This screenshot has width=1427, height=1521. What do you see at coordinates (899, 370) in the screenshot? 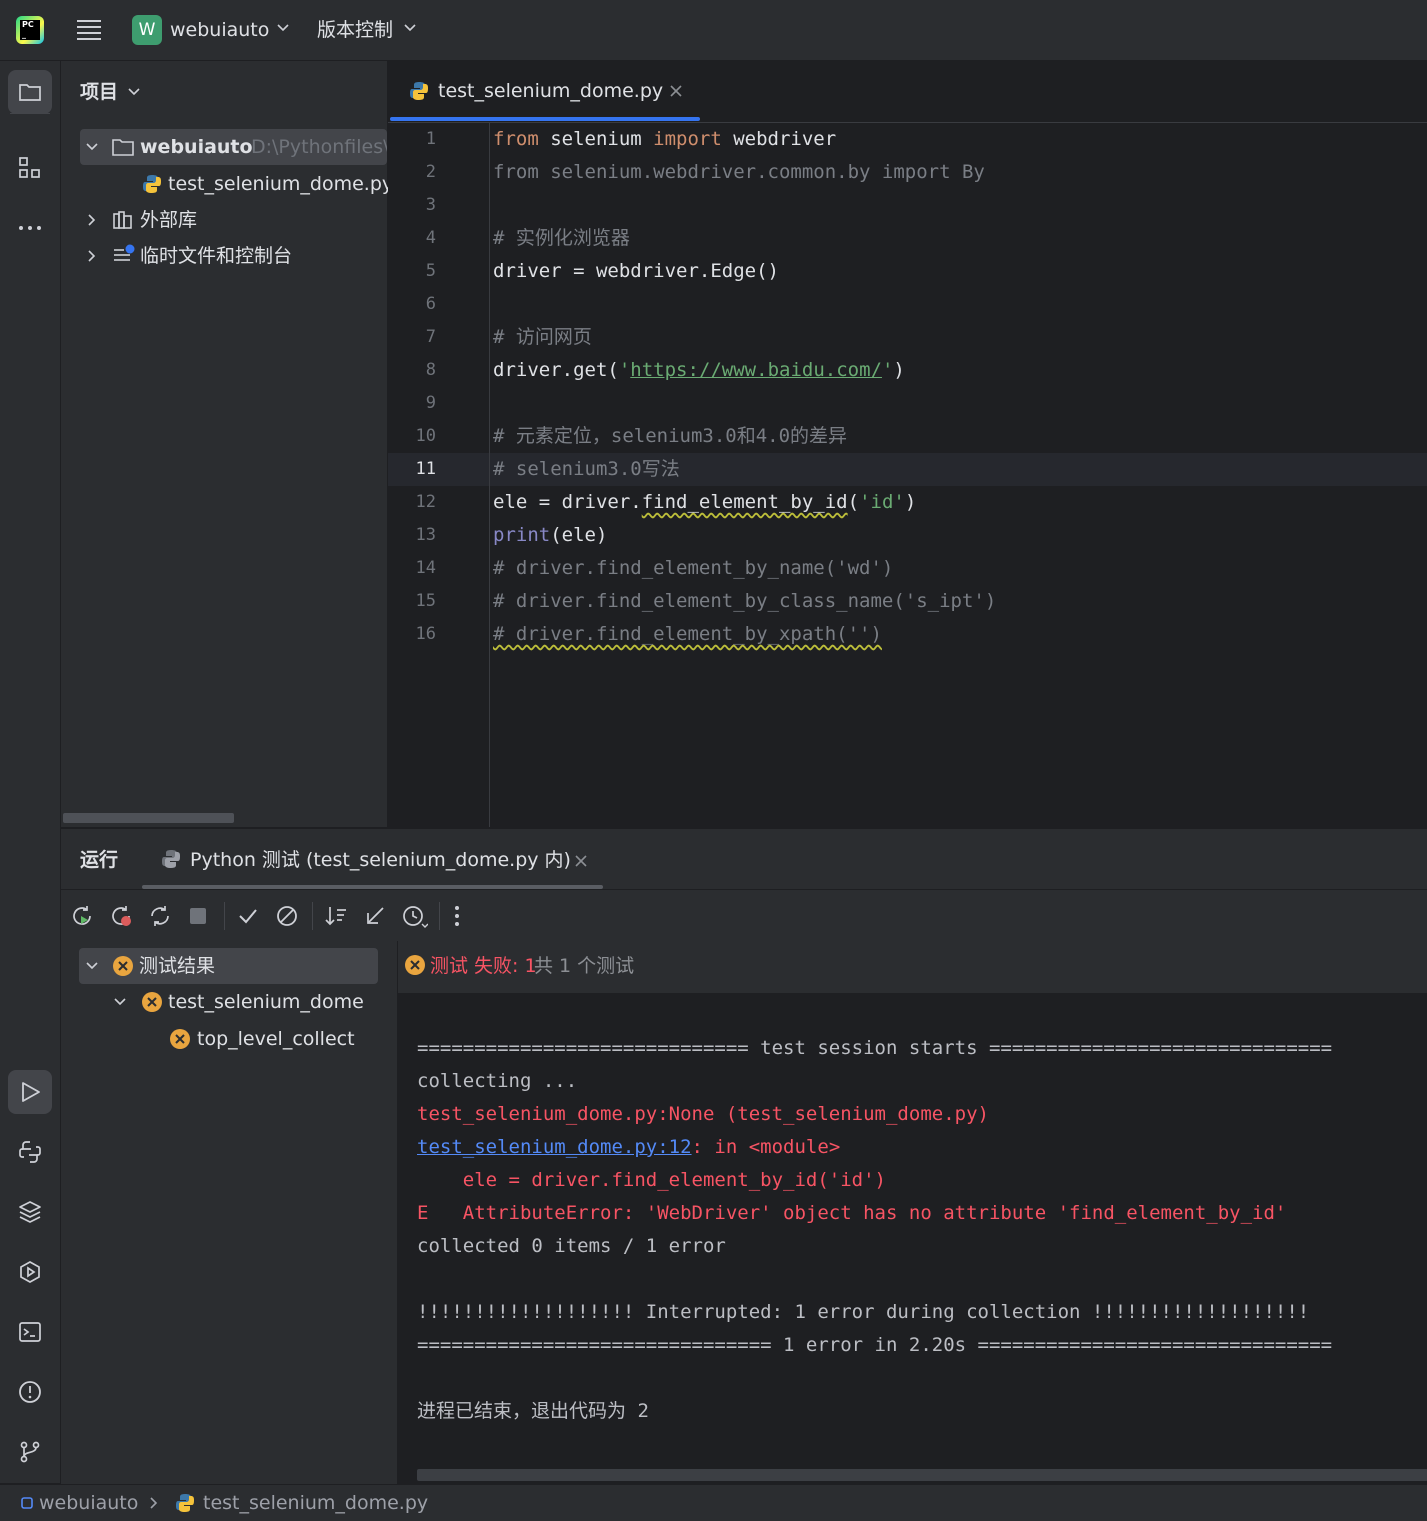
I see `code-token: )` at bounding box center [899, 370].